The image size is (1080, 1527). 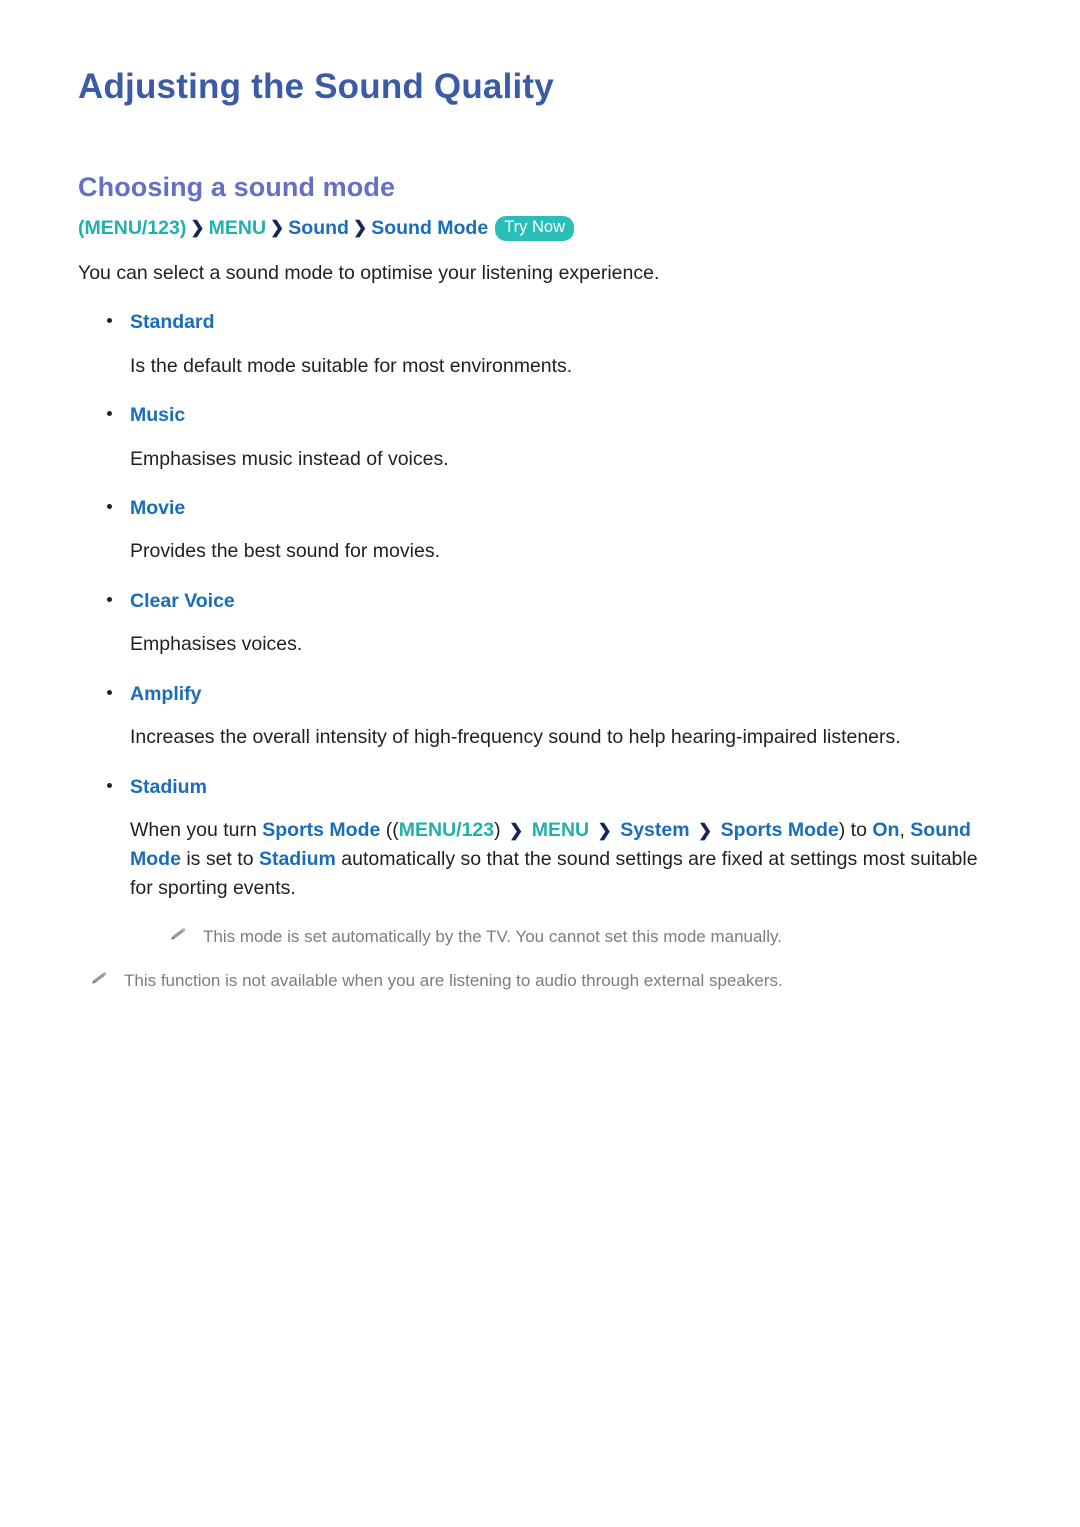 I want to click on link-on: On, so click(x=885, y=830).